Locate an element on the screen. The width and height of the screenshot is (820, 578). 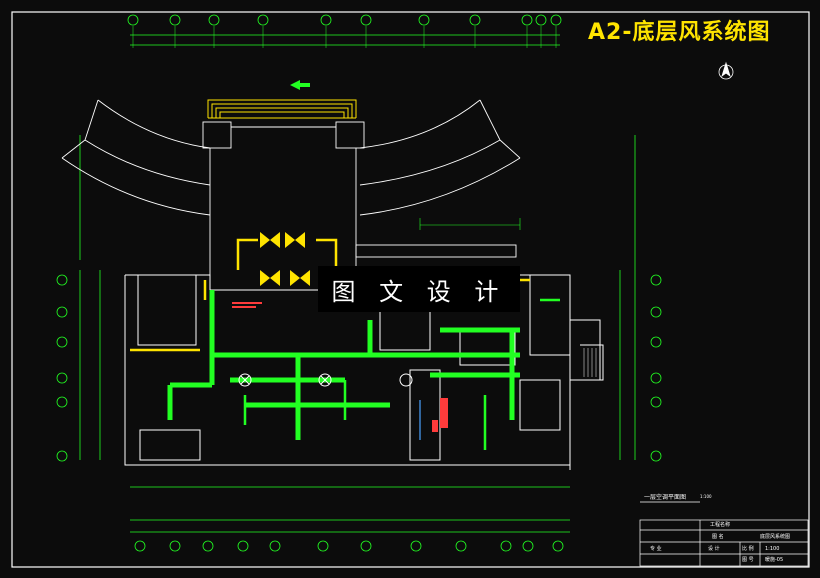
entry-columns is located at coordinates (283, 135).